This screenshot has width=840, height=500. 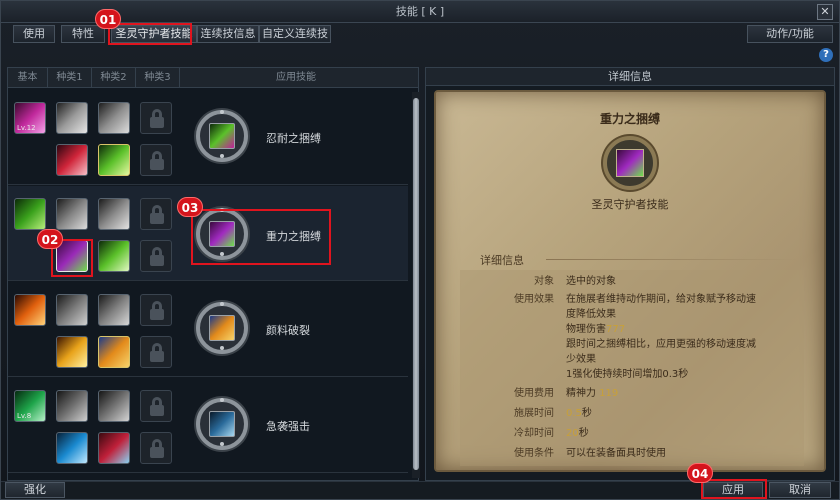 I want to click on scrollbar-thumb, so click(x=416, y=284).